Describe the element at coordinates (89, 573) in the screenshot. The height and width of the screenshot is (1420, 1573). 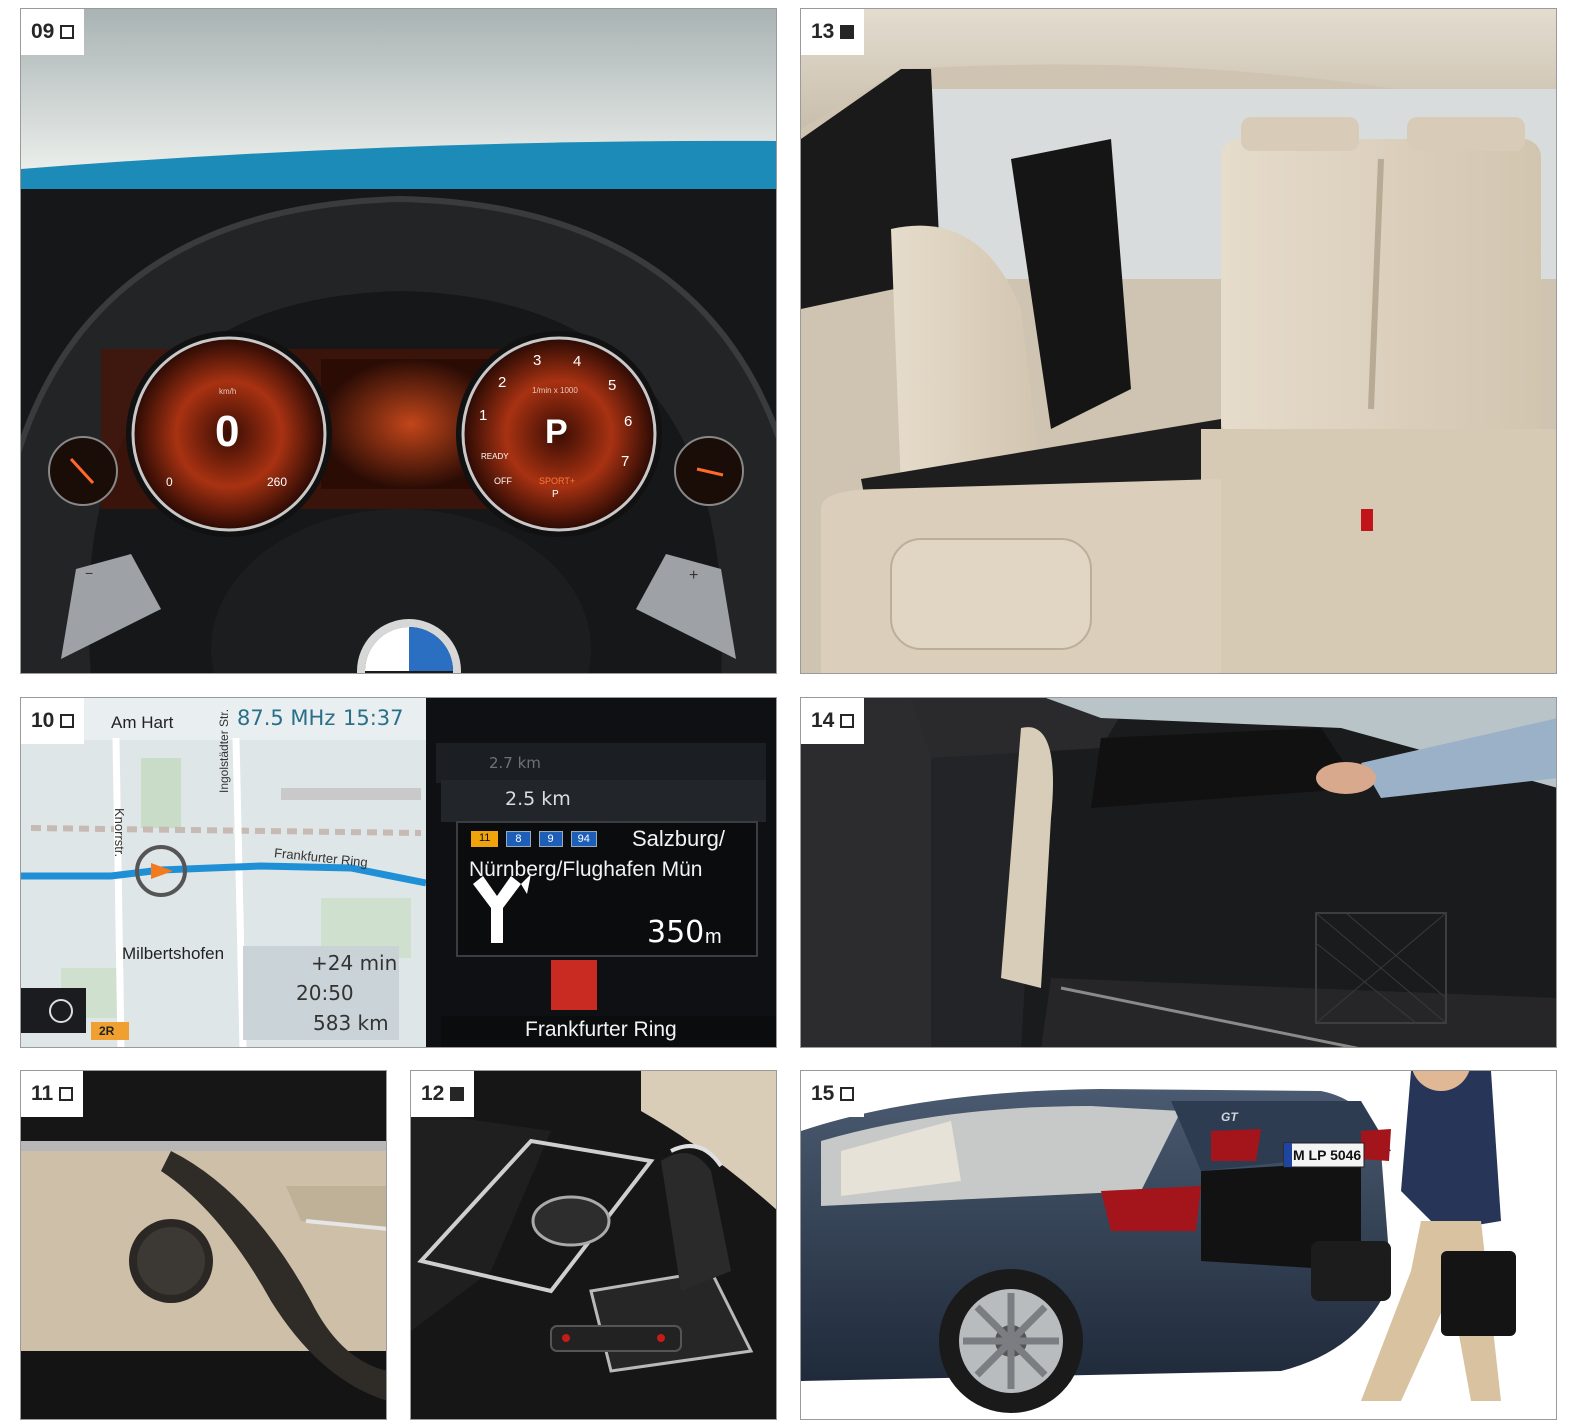
I see `paddle-minus-label: −` at that location.